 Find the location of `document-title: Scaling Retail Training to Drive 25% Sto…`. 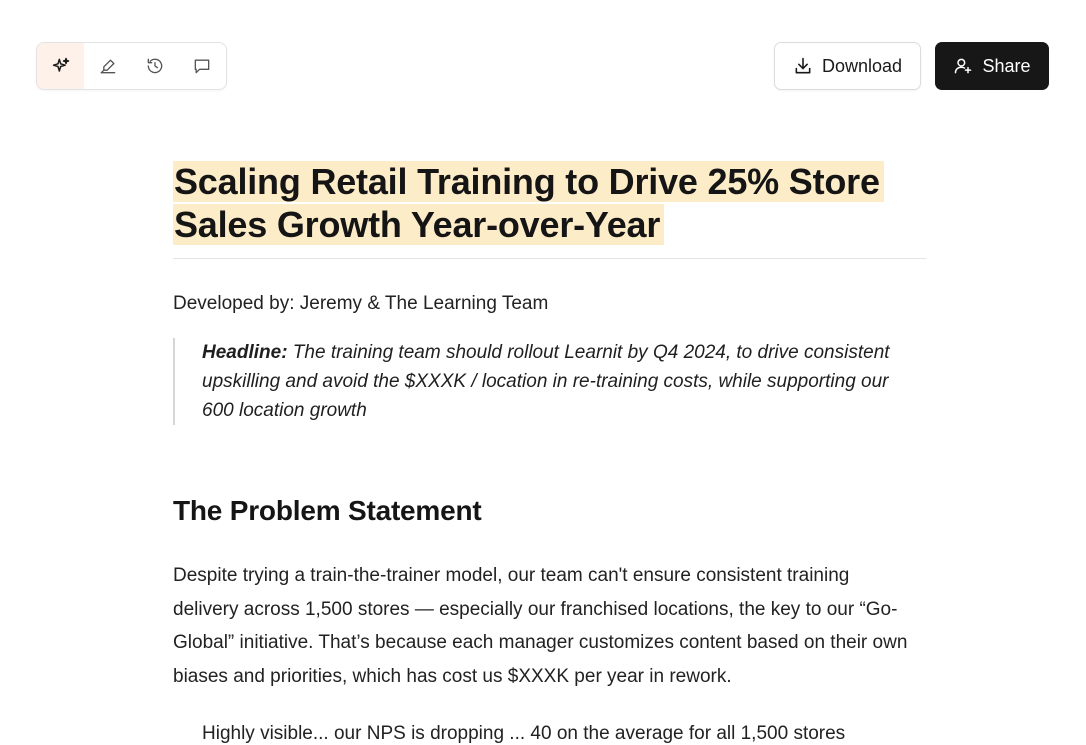

document-title: Scaling Retail Training to Drive 25% Sto… is located at coordinates (549, 203).